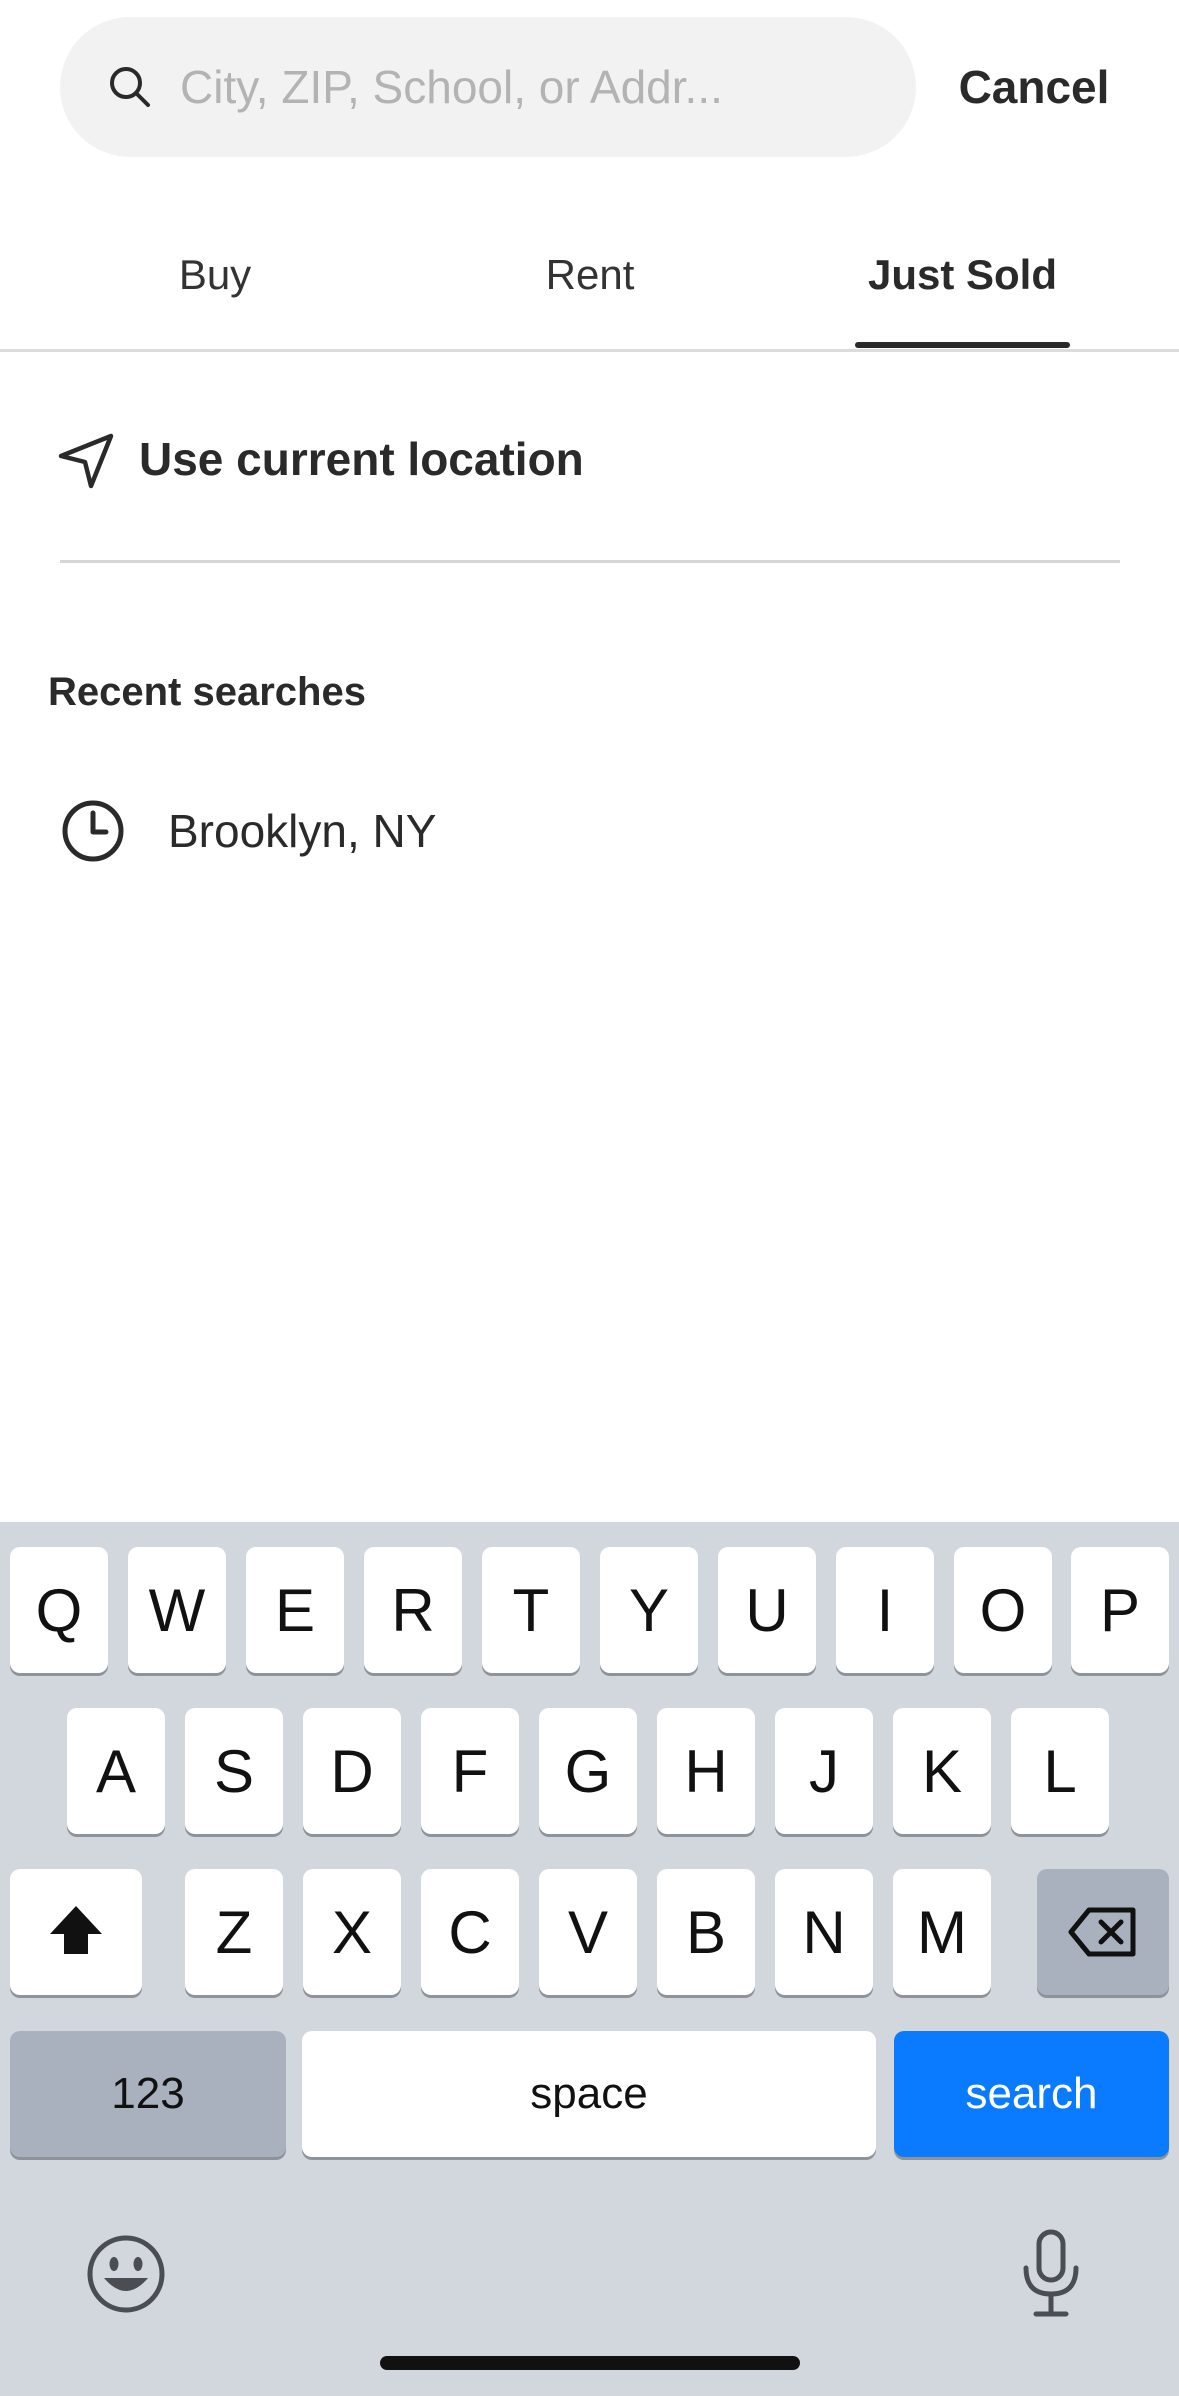 Image resolution: width=1179 pixels, height=2396 pixels. I want to click on recent-search-item: Brooklyn, NY, so click(590, 830).